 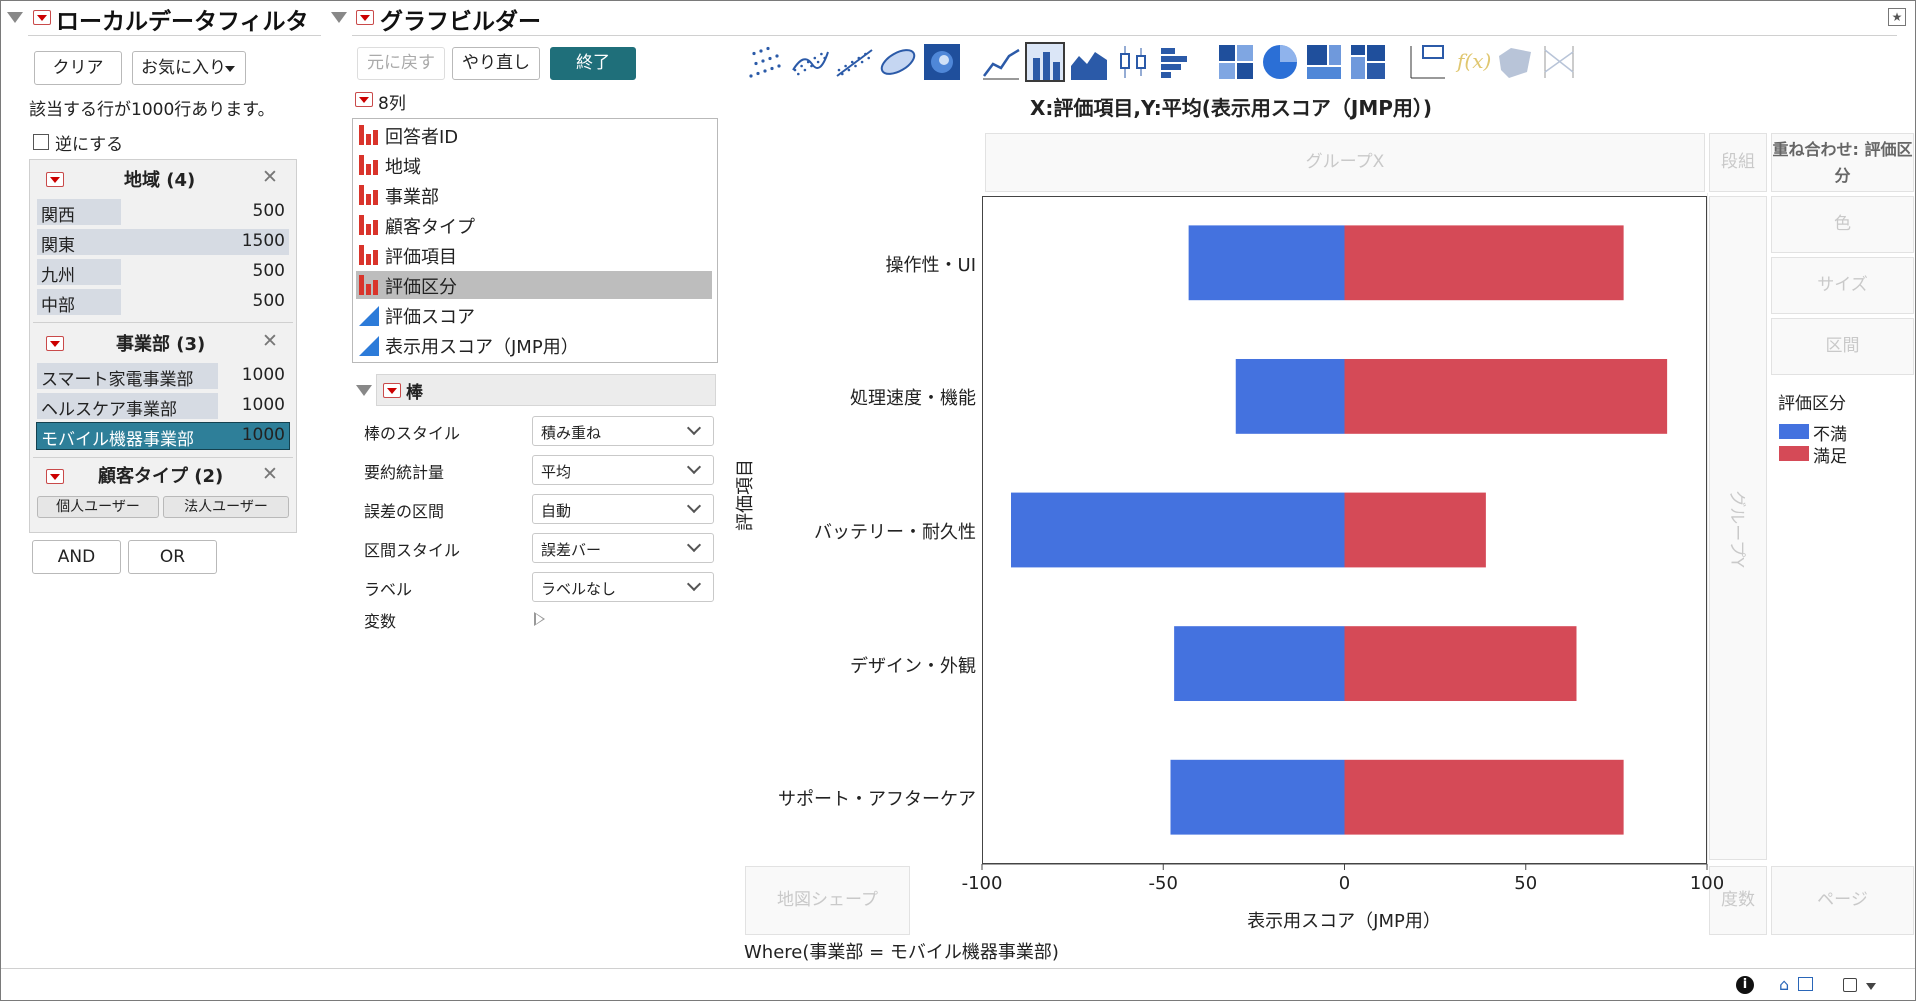 I want to click on mosaic-icon, so click(x=1368, y=62).